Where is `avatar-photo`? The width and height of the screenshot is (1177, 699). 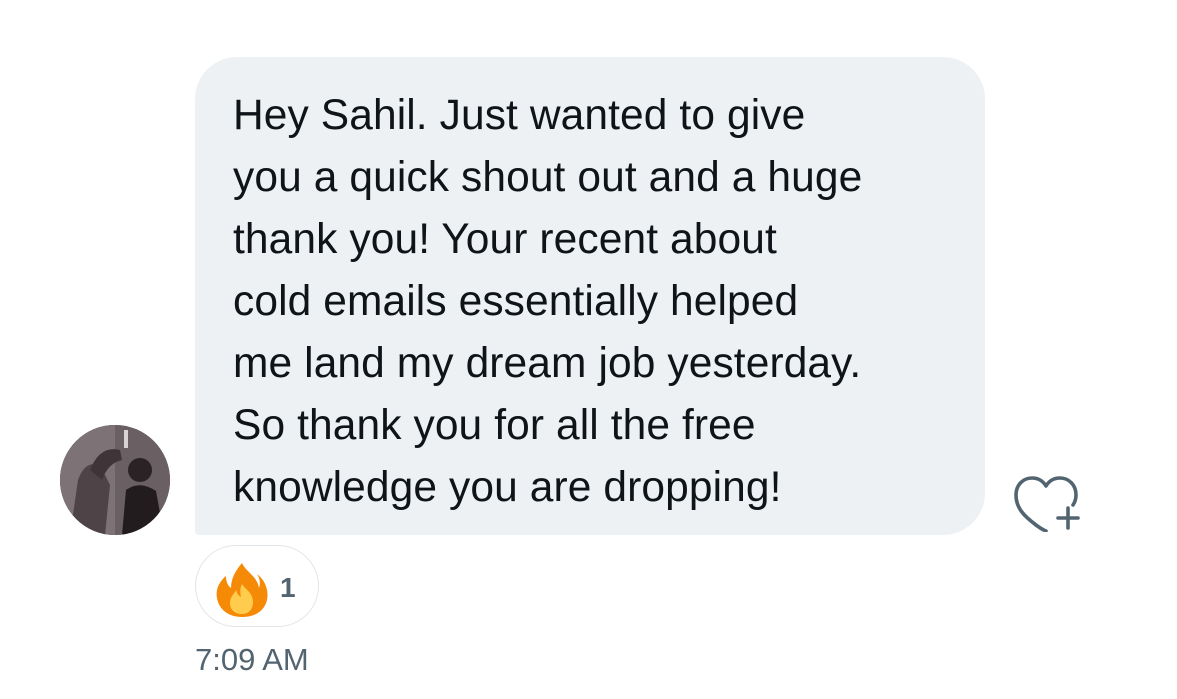 avatar-photo is located at coordinates (115, 480).